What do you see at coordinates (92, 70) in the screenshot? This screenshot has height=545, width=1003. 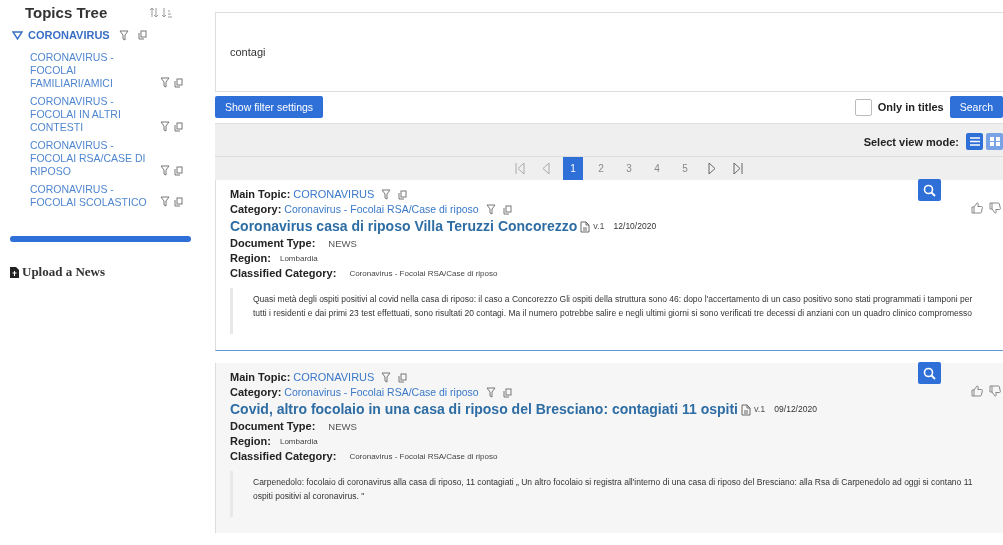 I see `tree-item: CORONAVIRUS - FOCOLAI FAMILIARI/AMICI` at bounding box center [92, 70].